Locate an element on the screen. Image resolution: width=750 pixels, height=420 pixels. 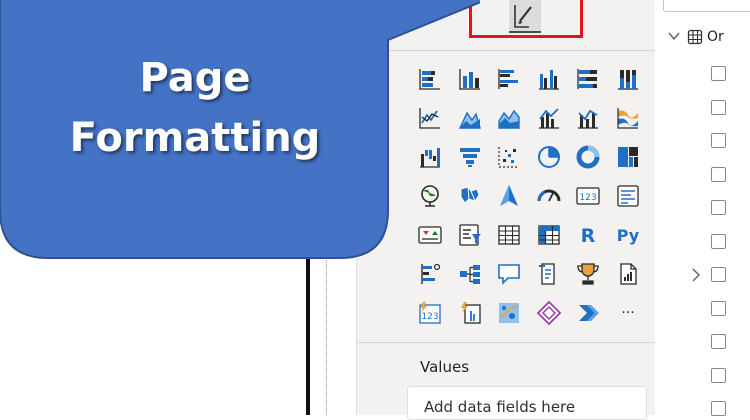
power-automate-arrow-icon is located at coordinates (588, 313).